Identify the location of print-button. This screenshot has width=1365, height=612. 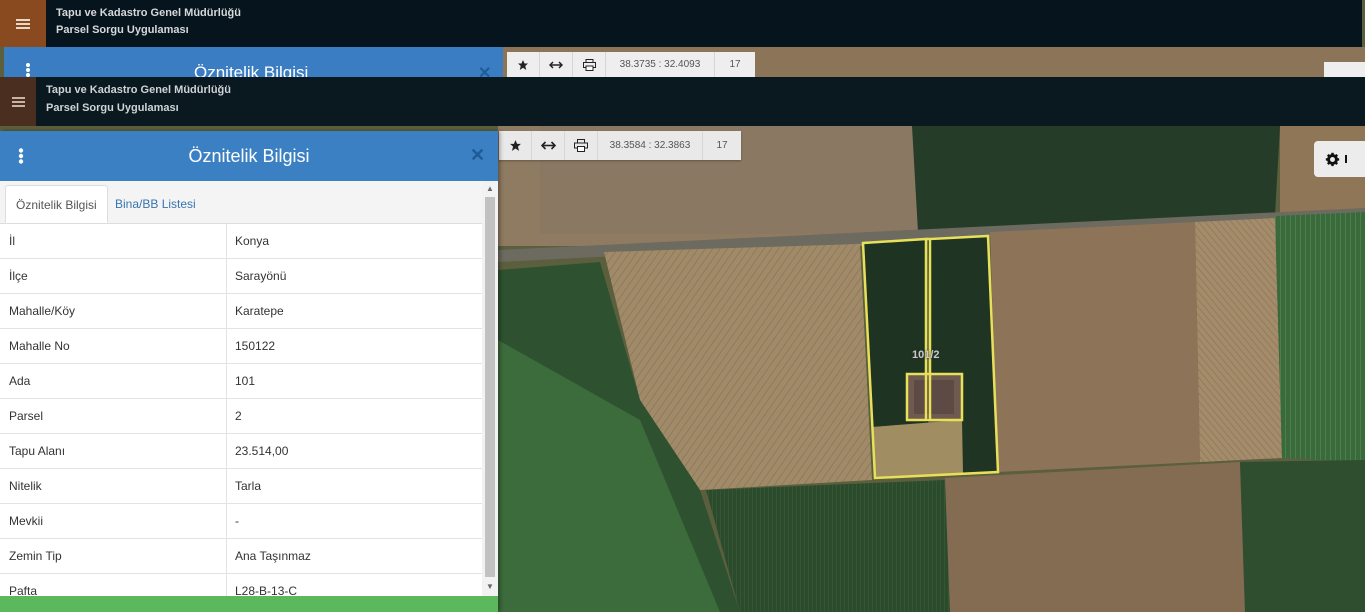
(581, 145).